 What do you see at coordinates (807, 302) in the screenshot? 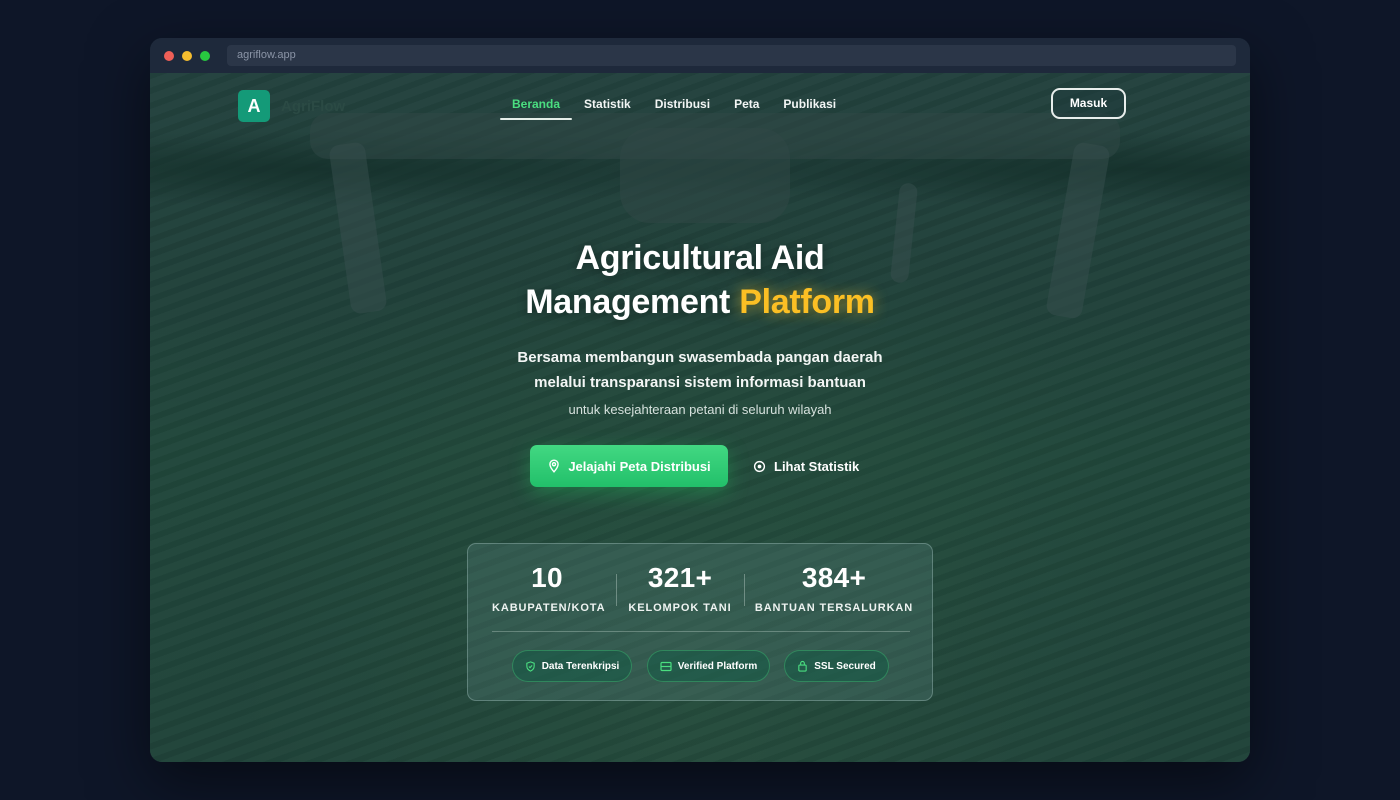
I see `hero-title-accent: Platform` at bounding box center [807, 302].